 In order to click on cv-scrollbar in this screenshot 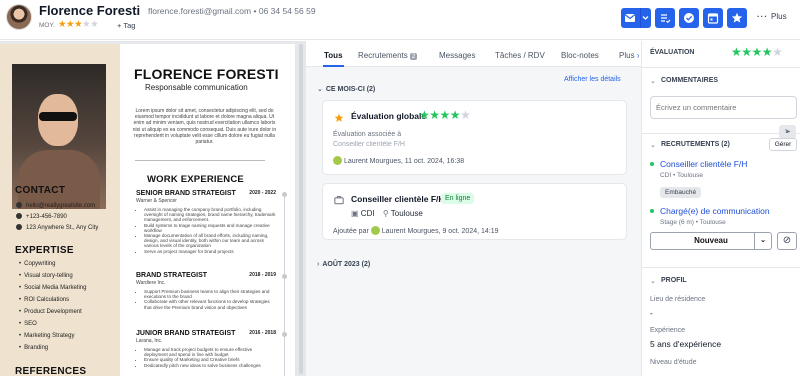, I will do `click(301, 209)`.